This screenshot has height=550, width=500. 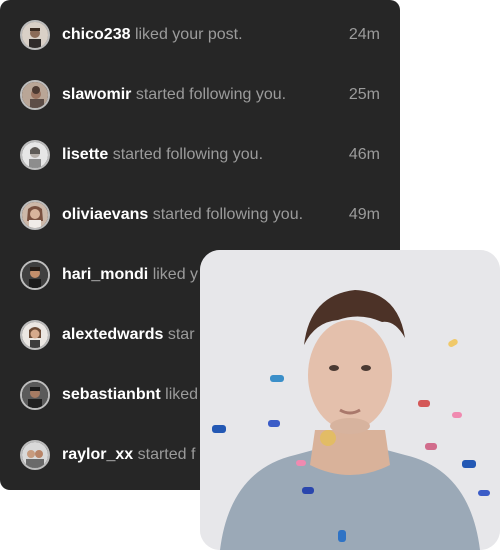 What do you see at coordinates (175, 274) in the screenshot?
I see `notification-action: liked y` at bounding box center [175, 274].